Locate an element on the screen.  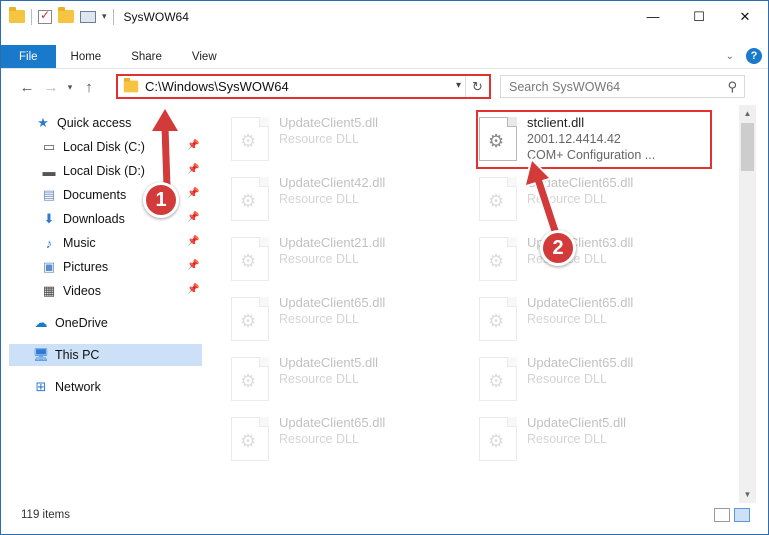
large-icons-view-icon is located at coordinates (742, 515).